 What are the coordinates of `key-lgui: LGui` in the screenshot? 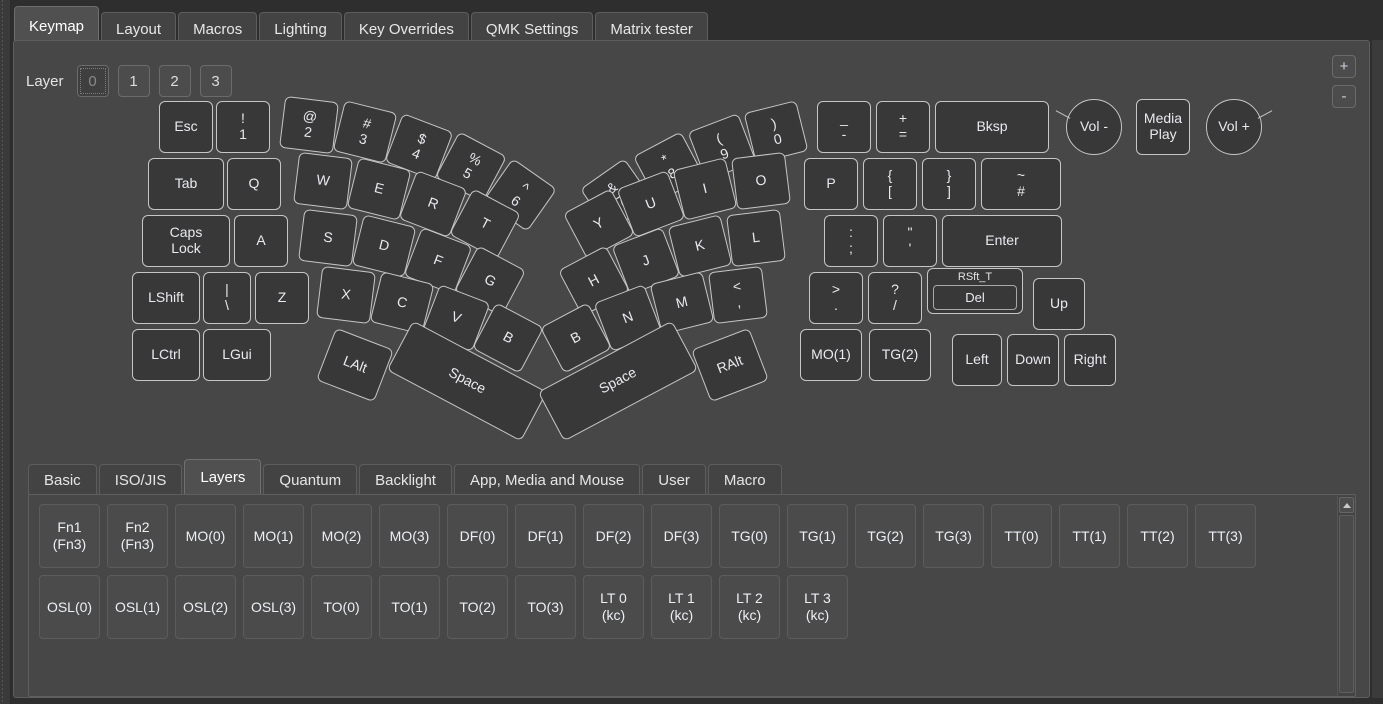 It's located at (237, 355).